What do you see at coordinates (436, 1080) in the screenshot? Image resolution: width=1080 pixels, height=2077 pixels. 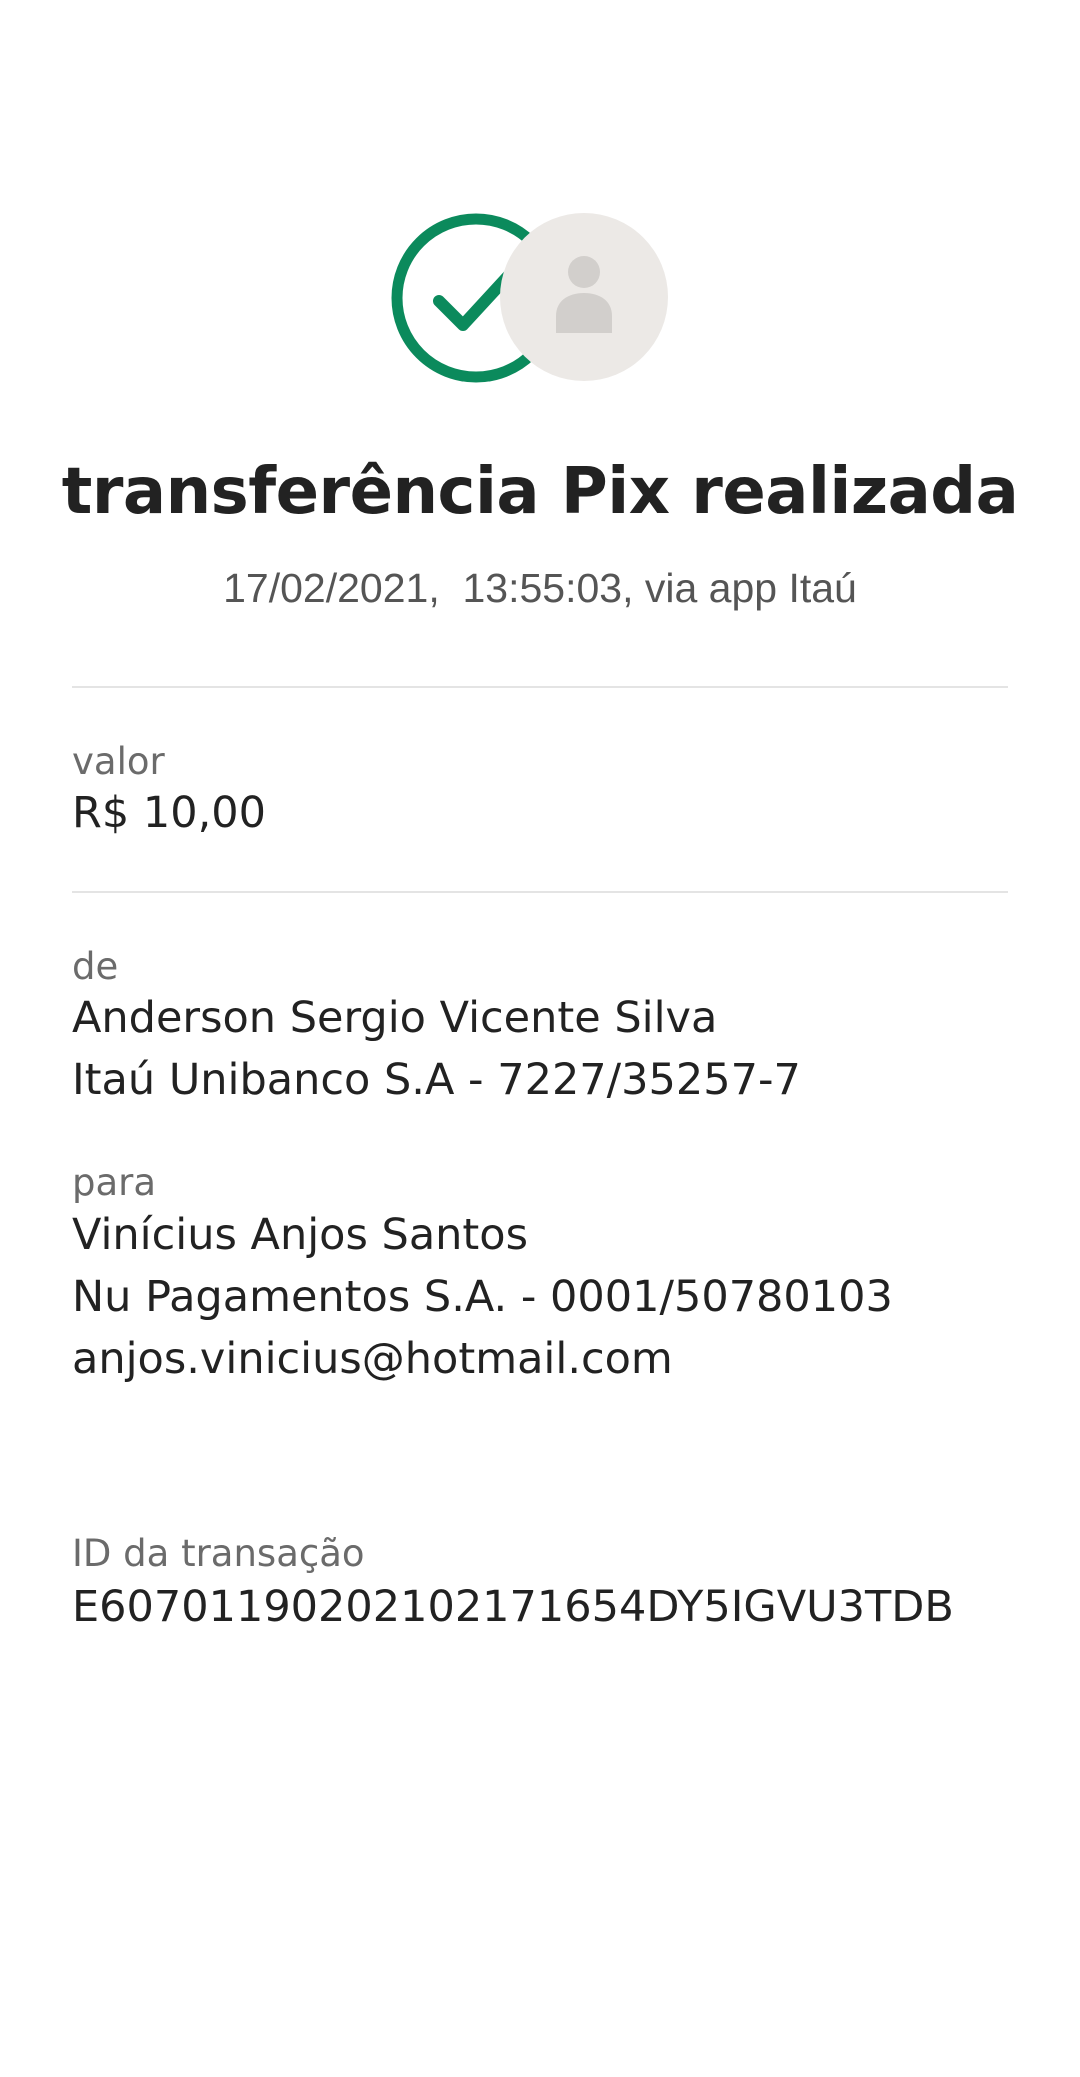 I see `sender-bank-account: Itaú Unibanco S.A - 7227/35257-7` at bounding box center [436, 1080].